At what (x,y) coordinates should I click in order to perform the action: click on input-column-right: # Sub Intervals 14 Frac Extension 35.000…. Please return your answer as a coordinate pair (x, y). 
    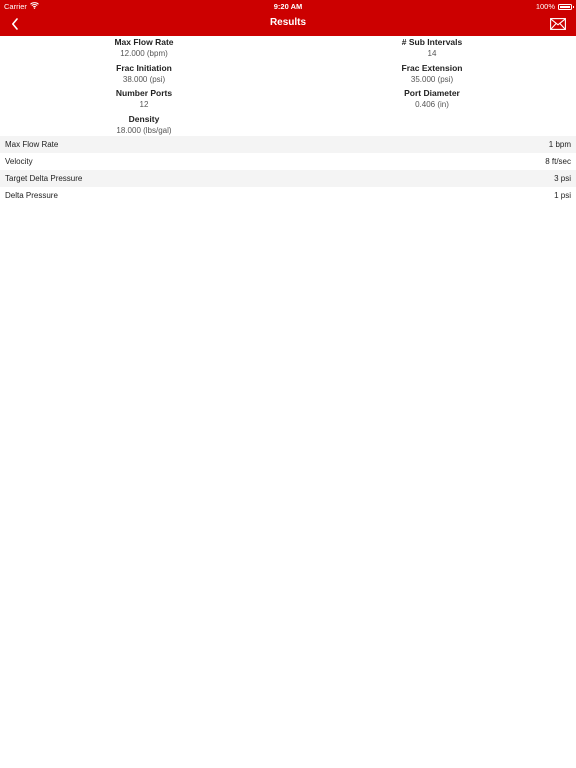
    Looking at the image, I should click on (432, 74).